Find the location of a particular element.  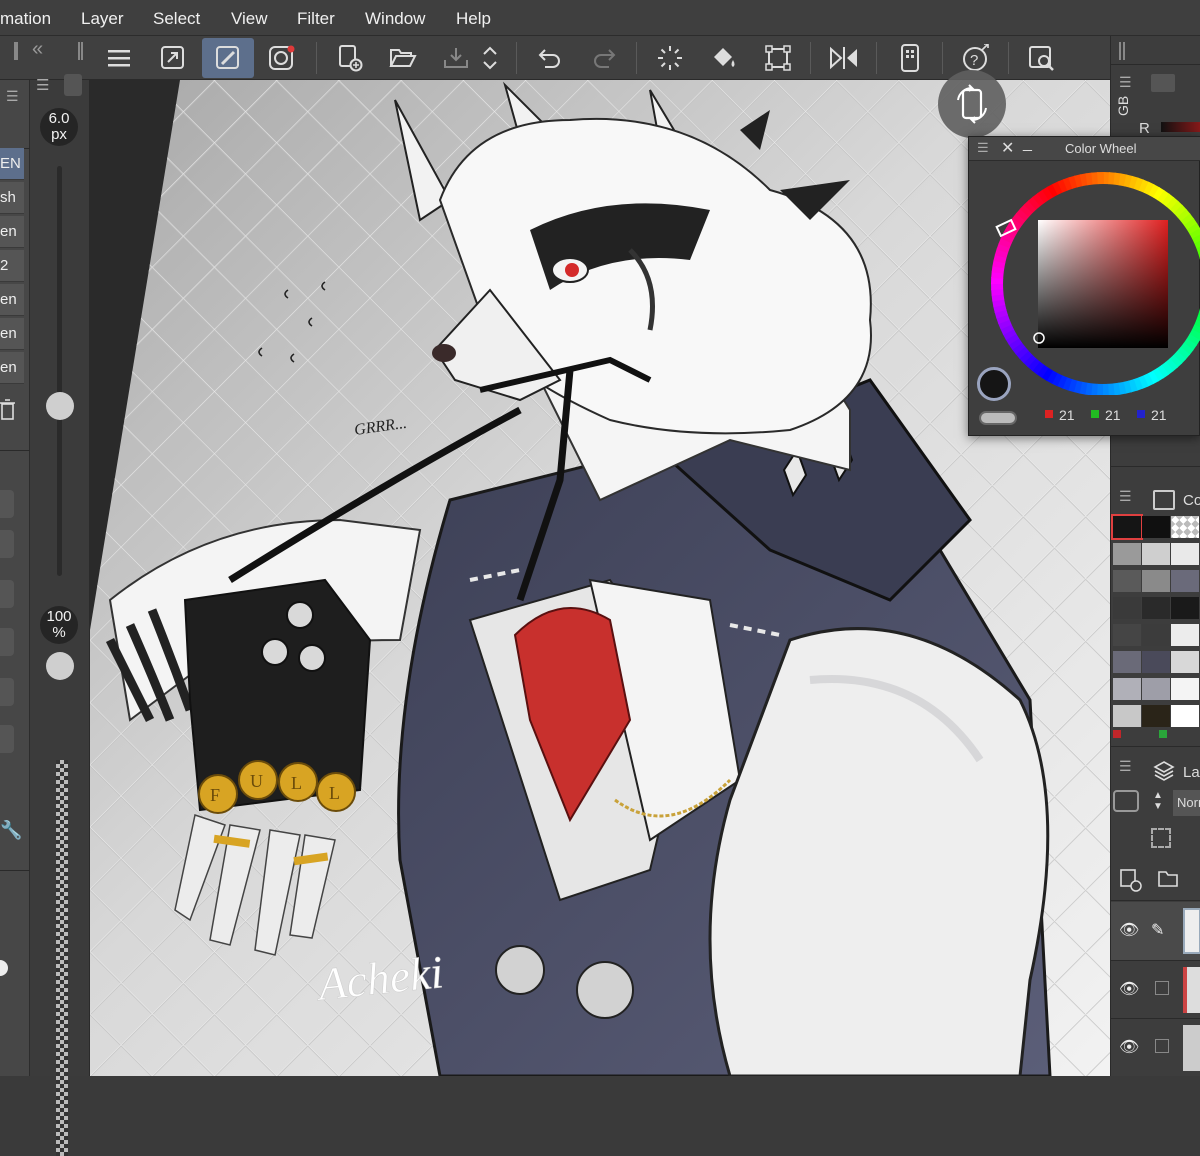

wrench-icon: 🔧 is located at coordinates (11, 832).